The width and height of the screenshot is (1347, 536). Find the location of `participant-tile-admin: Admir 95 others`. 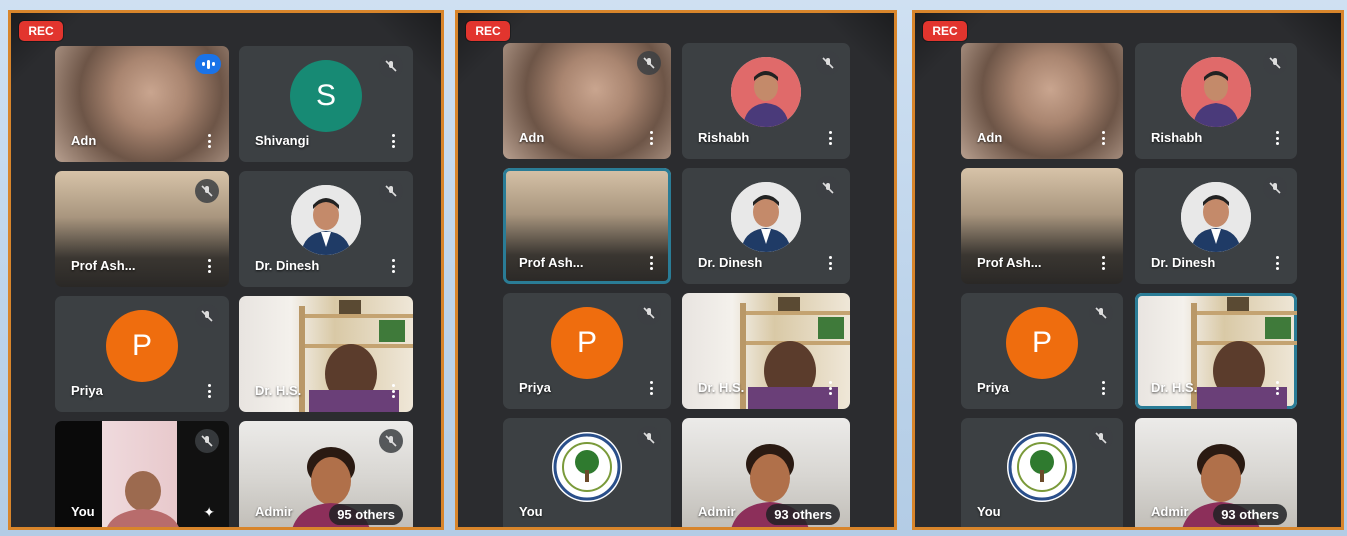

participant-tile-admin: Admir 95 others is located at coordinates (326, 474).